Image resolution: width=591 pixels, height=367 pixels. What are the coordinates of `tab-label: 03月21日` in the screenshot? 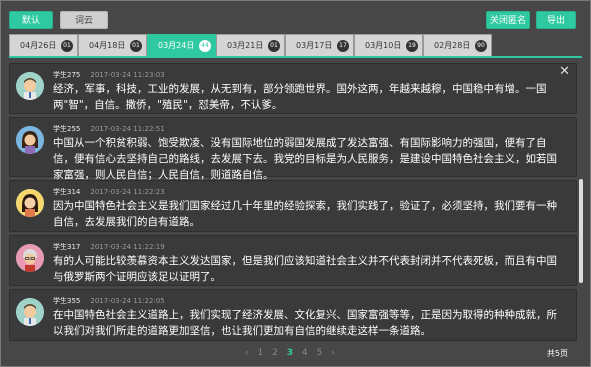 It's located at (245, 45).